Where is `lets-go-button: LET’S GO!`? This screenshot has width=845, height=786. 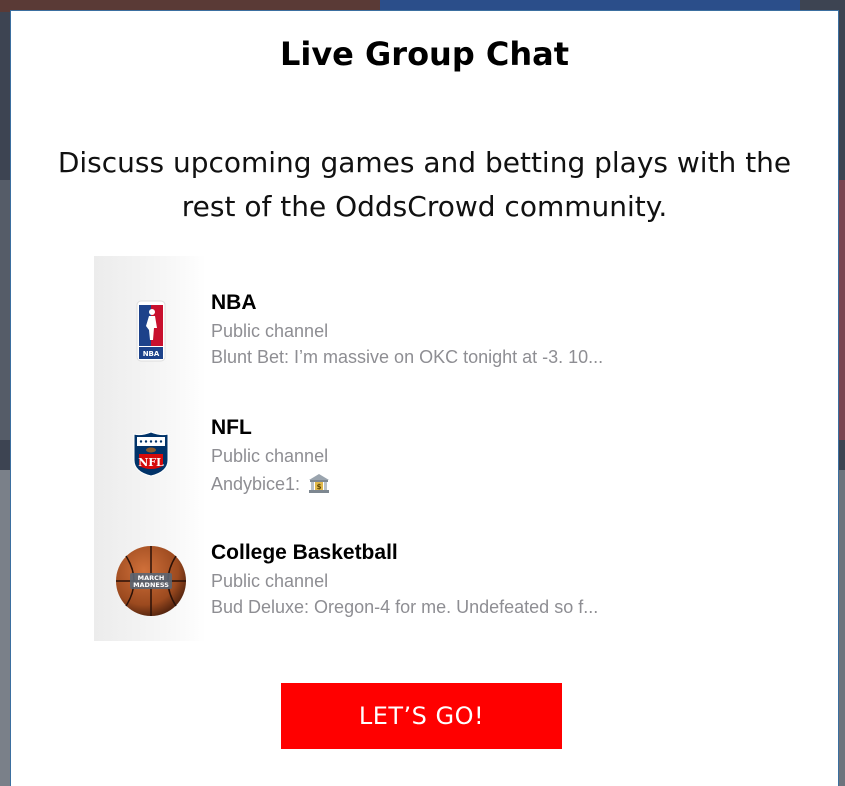
lets-go-button: LET’S GO! is located at coordinates (421, 716).